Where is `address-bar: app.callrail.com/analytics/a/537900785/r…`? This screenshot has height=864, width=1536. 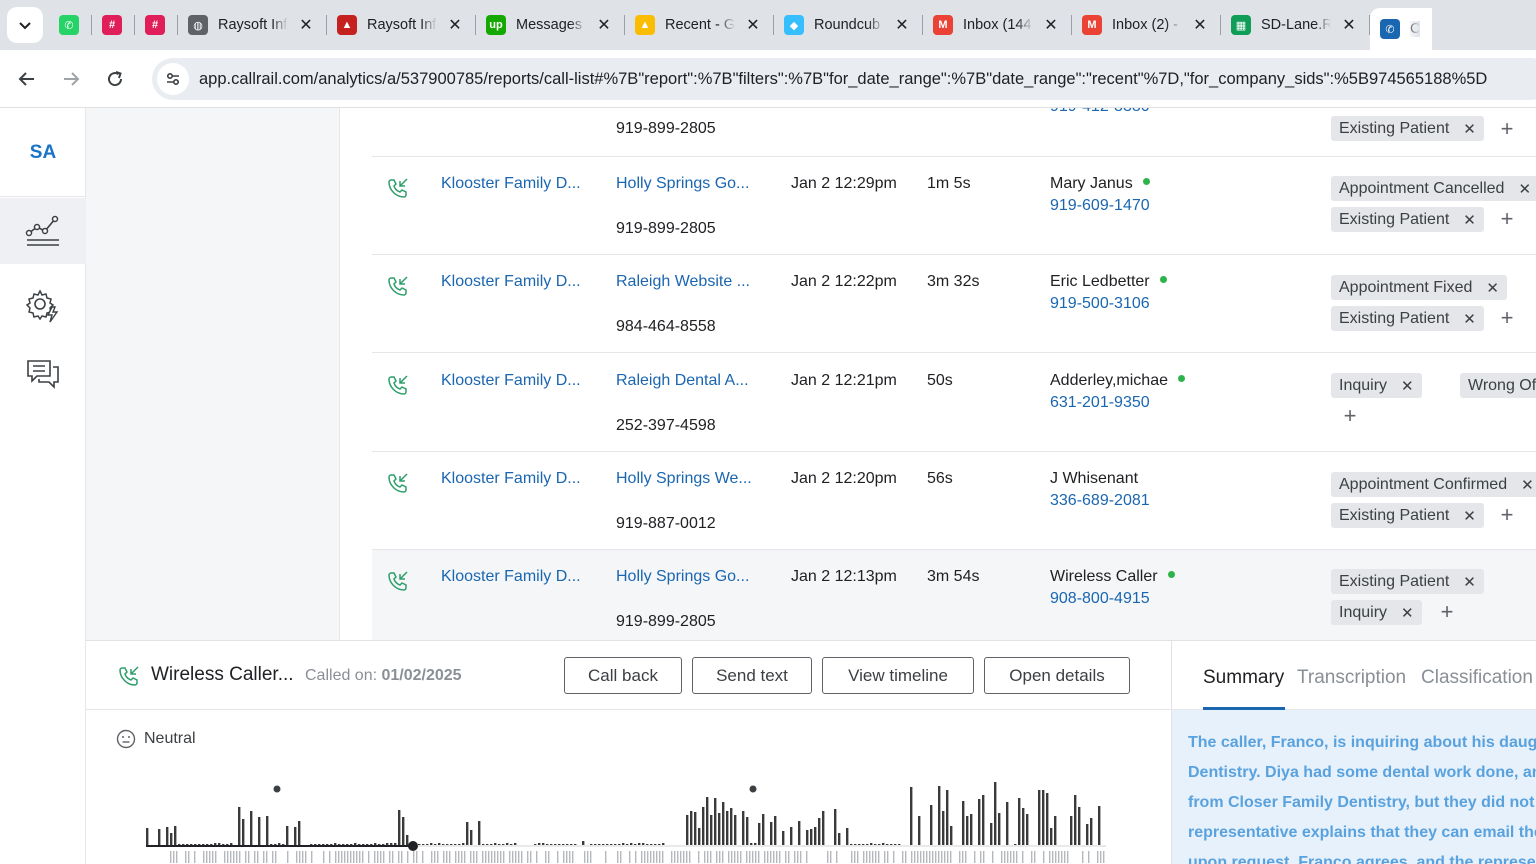 address-bar: app.callrail.com/analytics/a/537900785/r… is located at coordinates (844, 79).